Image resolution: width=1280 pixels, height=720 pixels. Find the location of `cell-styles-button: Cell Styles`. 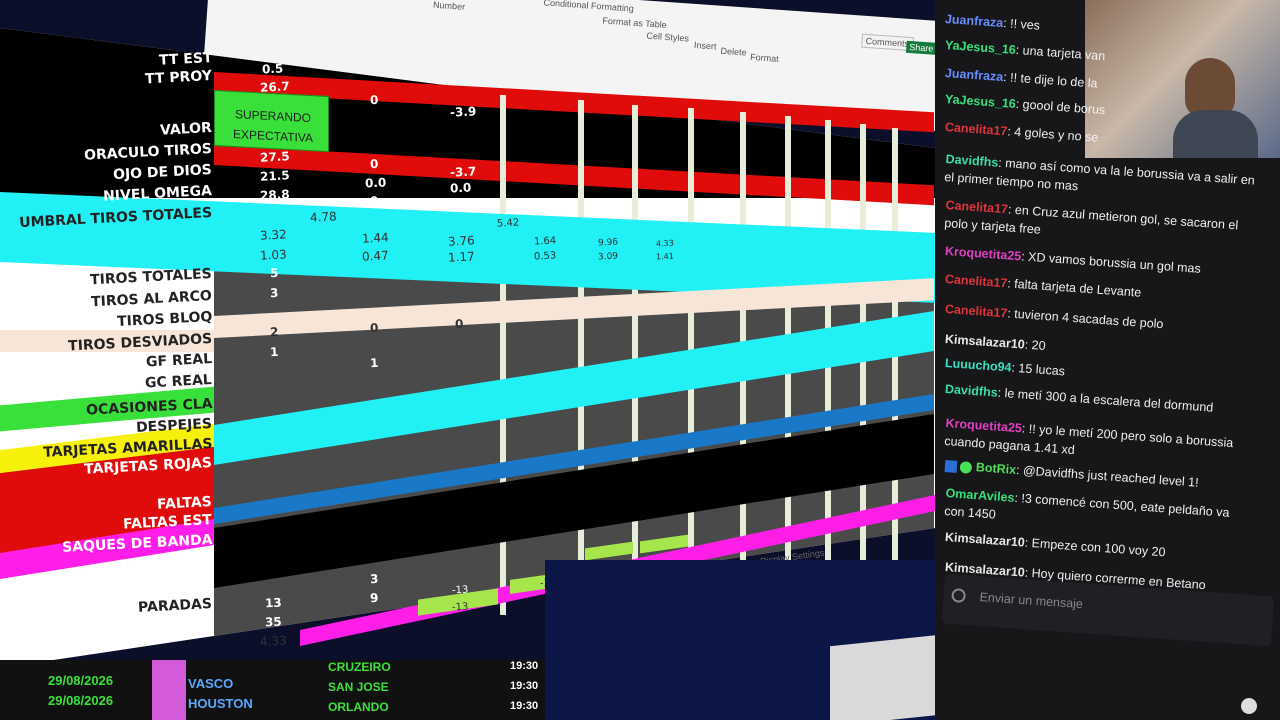

cell-styles-button: Cell Styles is located at coordinates (667, 37).